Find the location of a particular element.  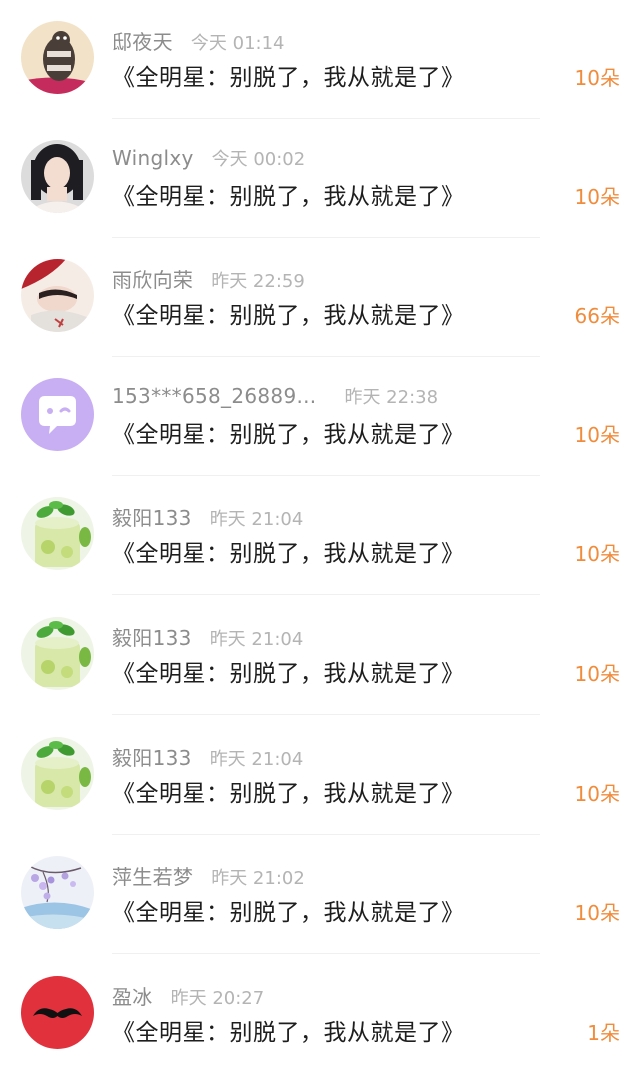

timestamp: 昨天 22:59 is located at coordinates (258, 281).